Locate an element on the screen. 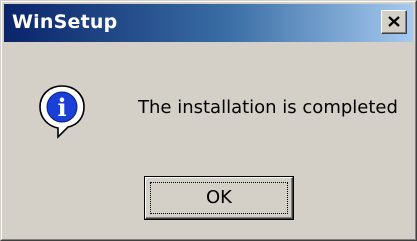 The height and width of the screenshot is (241, 417). close-button is located at coordinates (394, 22).